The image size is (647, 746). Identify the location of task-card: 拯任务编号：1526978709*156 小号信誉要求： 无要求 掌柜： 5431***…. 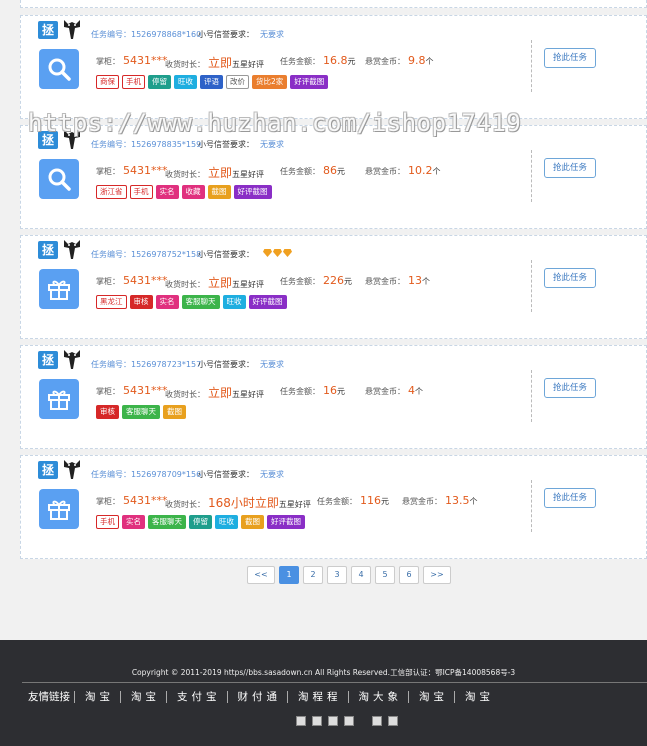
(333, 507).